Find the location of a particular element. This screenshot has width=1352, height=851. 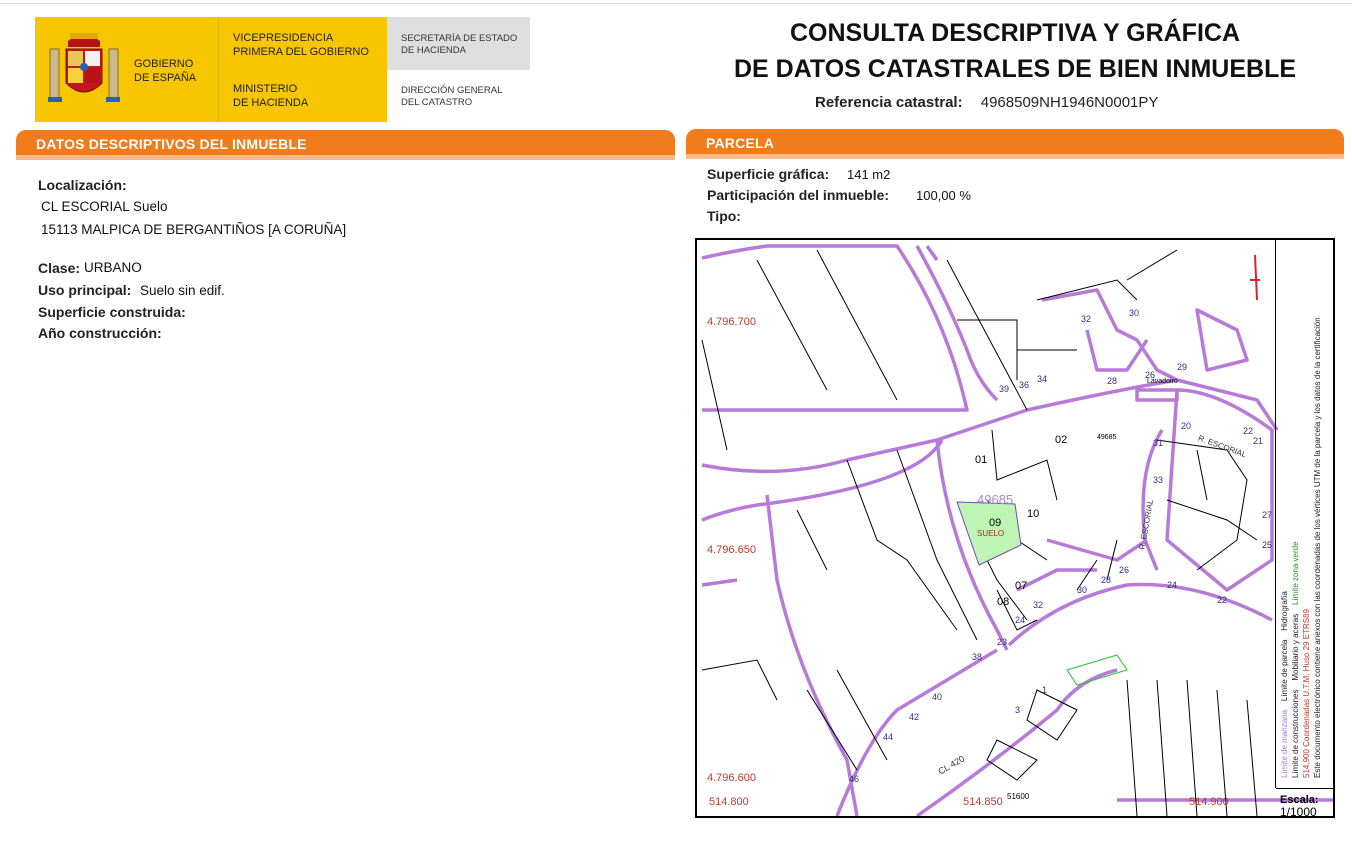

sec-line1: SECRETARÍA DE ESTADO is located at coordinates (459, 38).